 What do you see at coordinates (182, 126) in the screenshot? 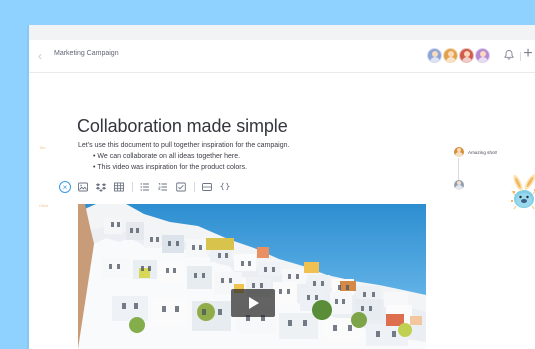
I see `document-heading: Collaboration made simple` at bounding box center [182, 126].